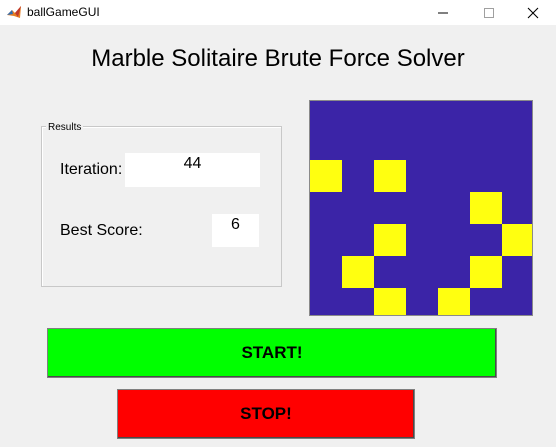 Image resolution: width=556 pixels, height=447 pixels. Describe the element at coordinates (278, 58) in the screenshot. I see `page-title: Marble Solitaire Brute Force Solver` at that location.